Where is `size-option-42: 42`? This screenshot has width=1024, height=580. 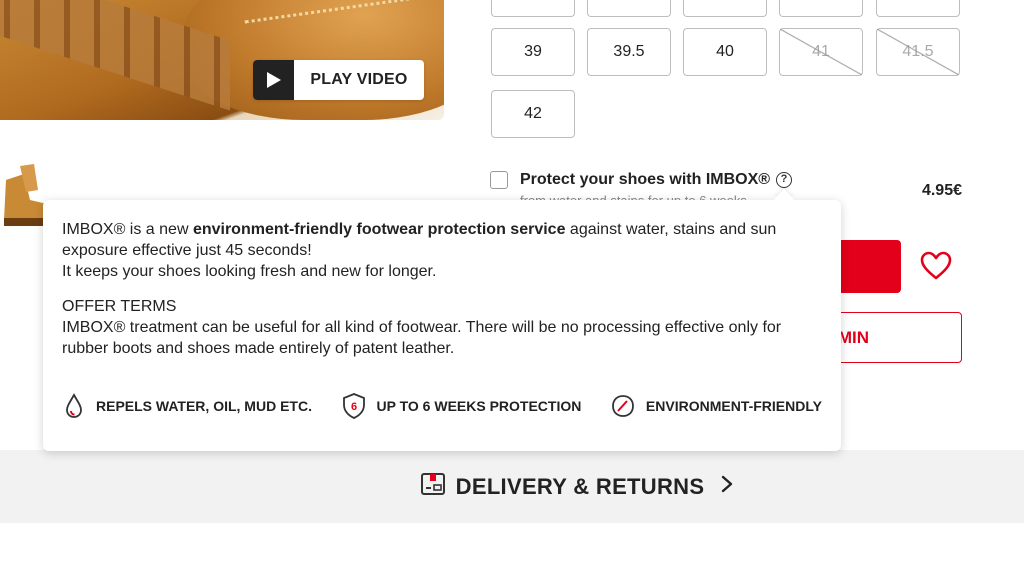 size-option-42: 42 is located at coordinates (533, 114).